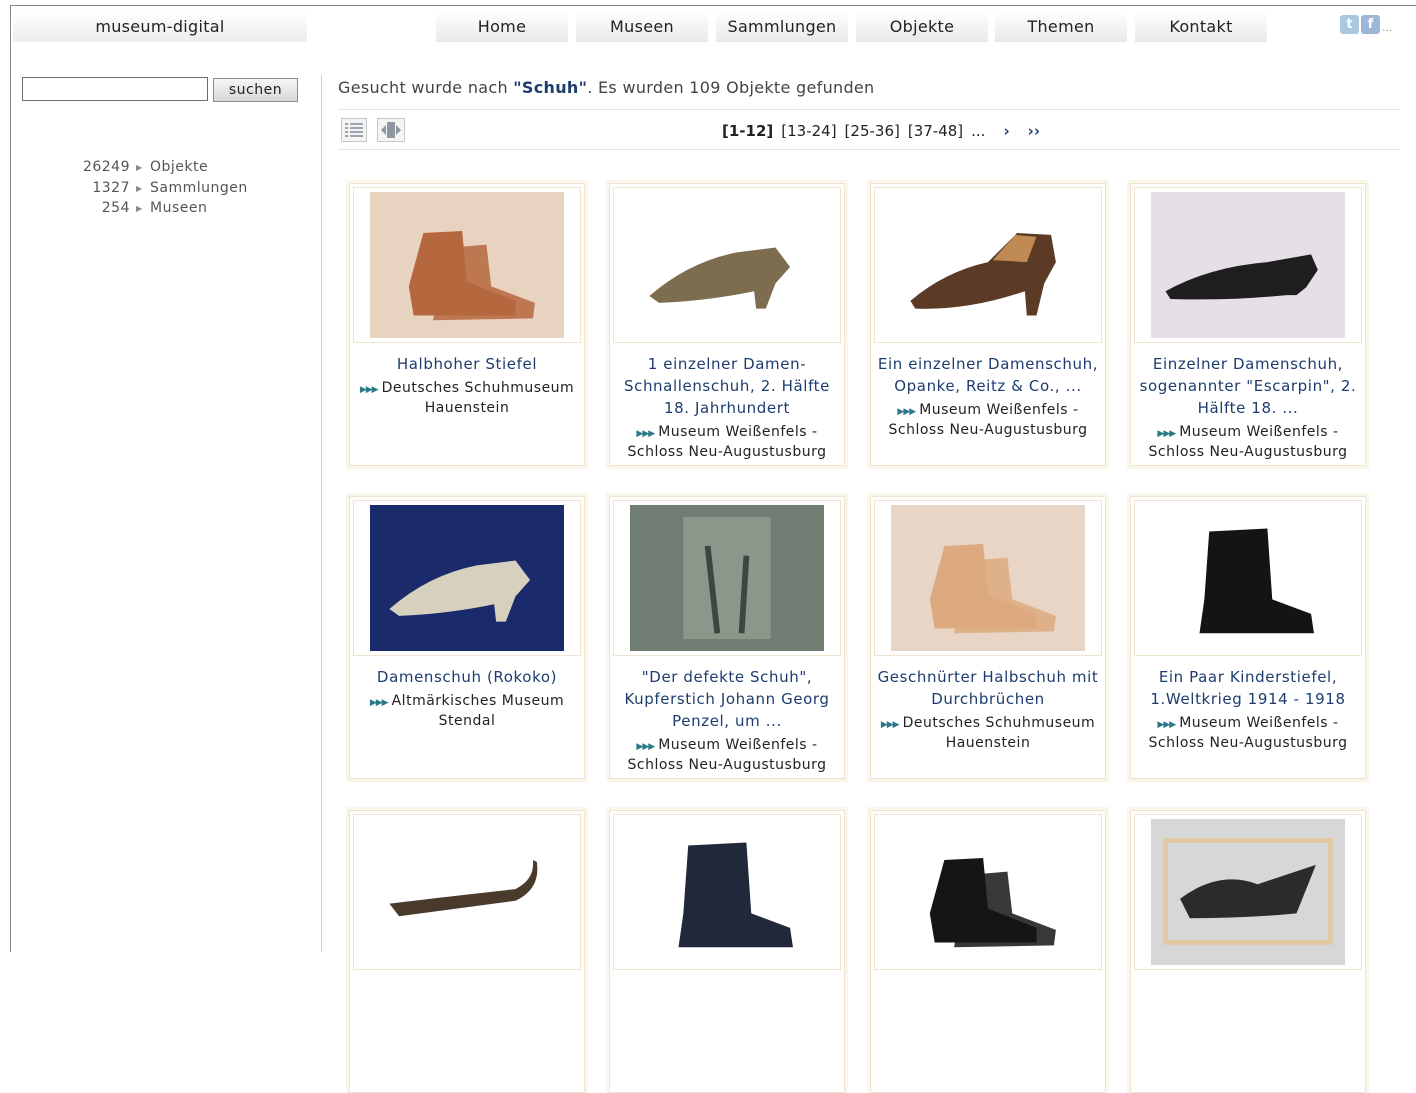 The image size is (1416, 1093). Describe the element at coordinates (160, 27) in the screenshot. I see `site-logo-text: museum-digital` at that location.